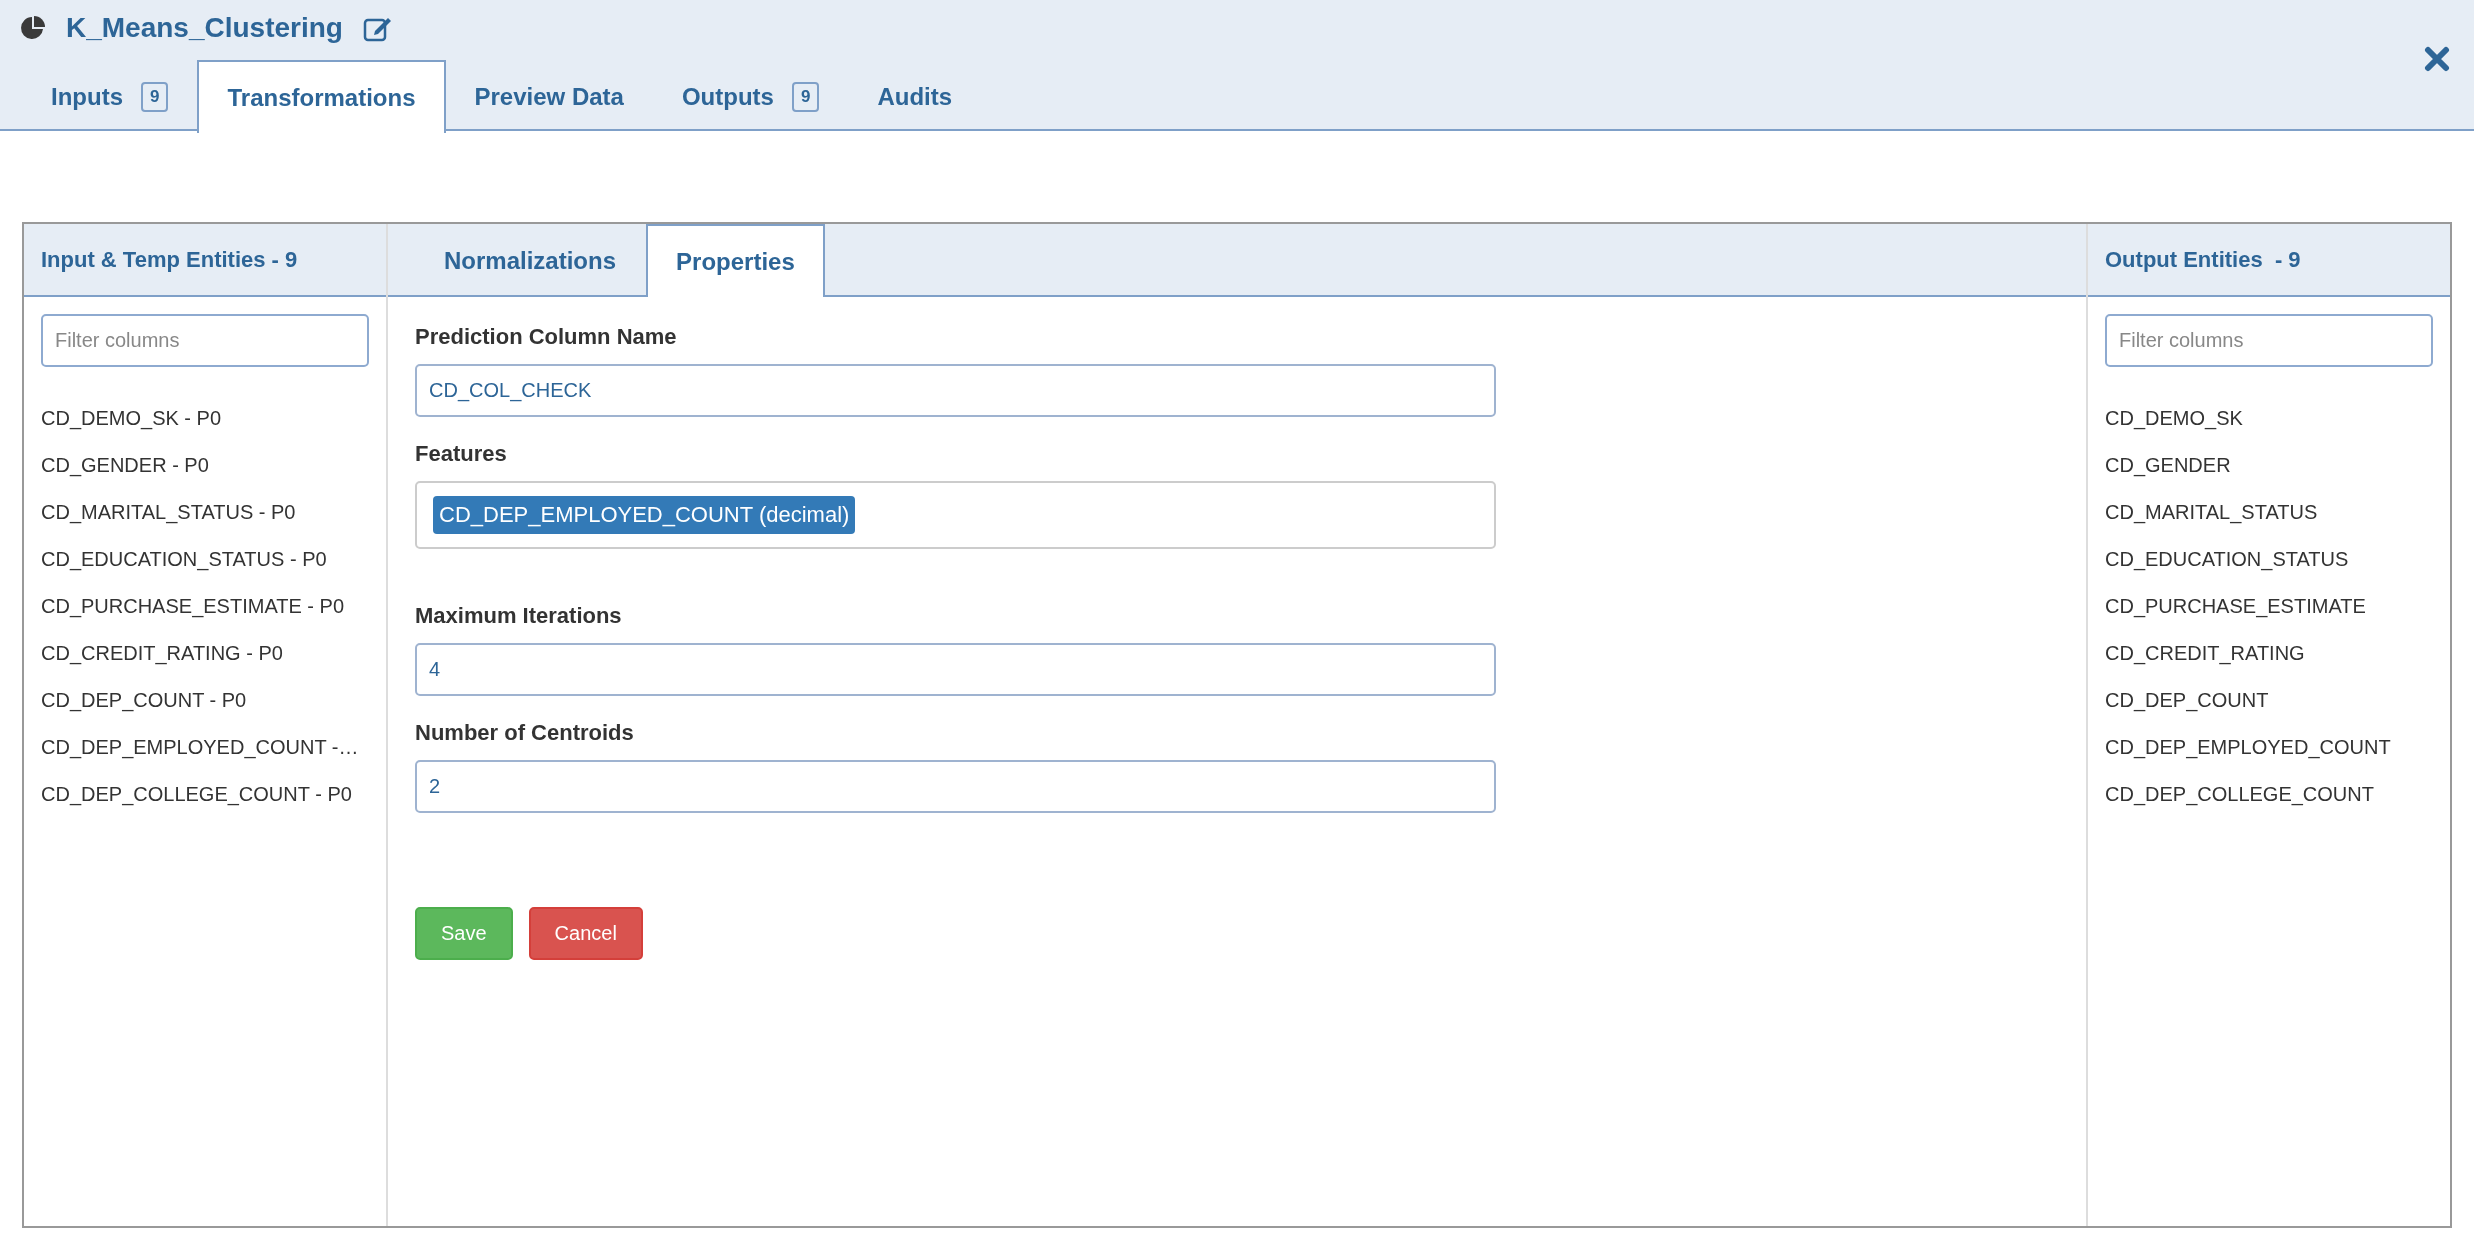  I want to click on column-item: CD_PURCHASE_ESTIMATE - P0, so click(205, 606).